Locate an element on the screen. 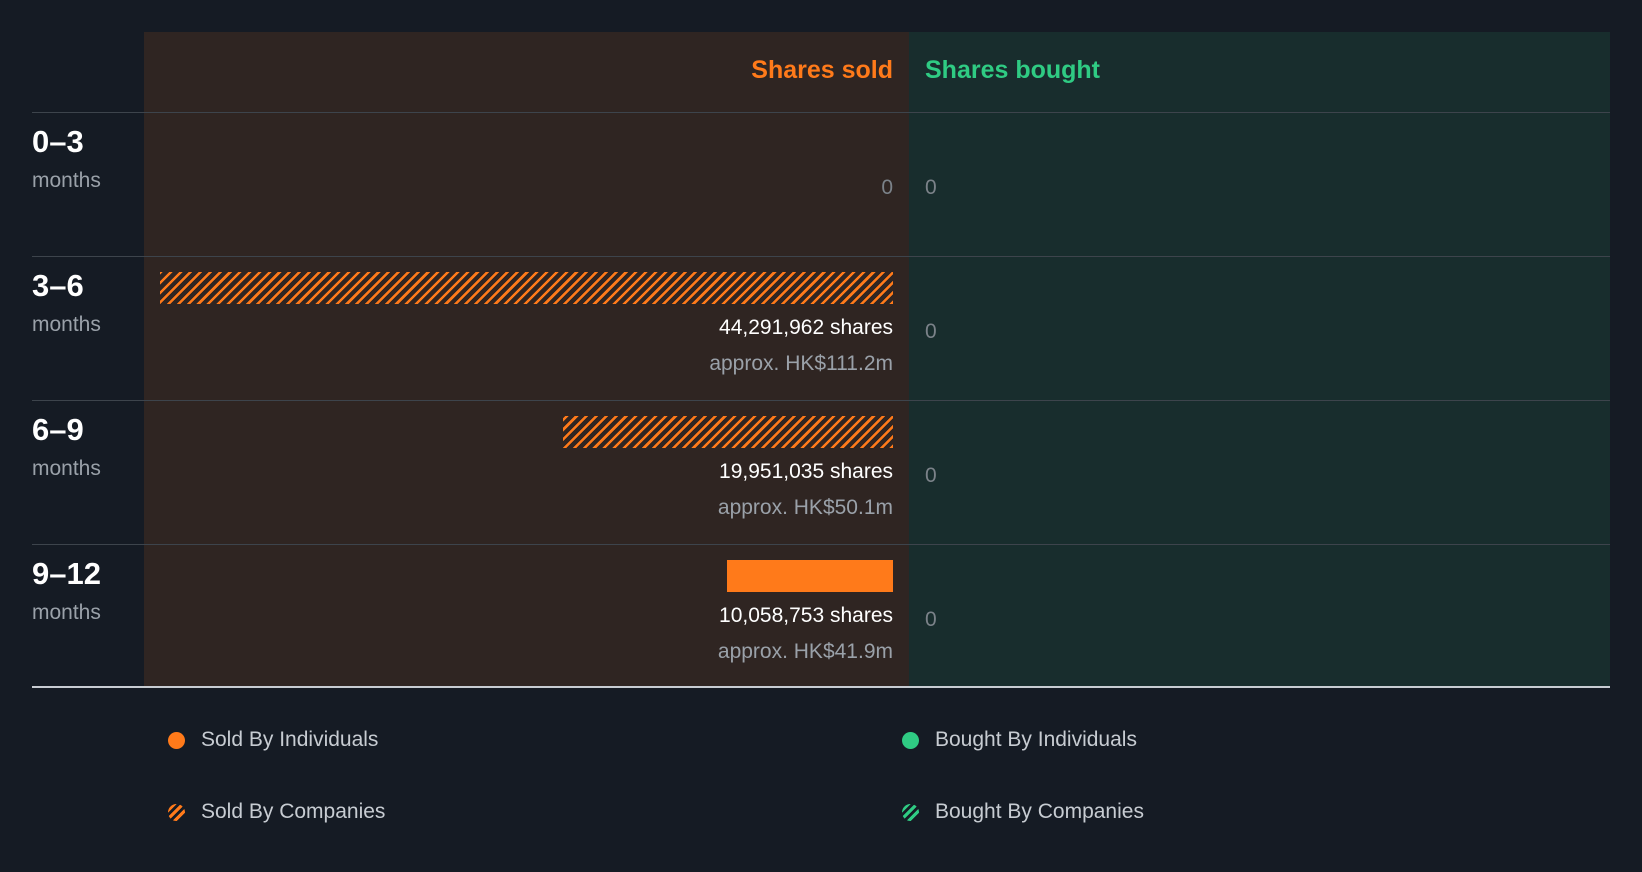 This screenshot has height=872, width=1642. legend-item: Sold By Individuals is located at coordinates (273, 740).